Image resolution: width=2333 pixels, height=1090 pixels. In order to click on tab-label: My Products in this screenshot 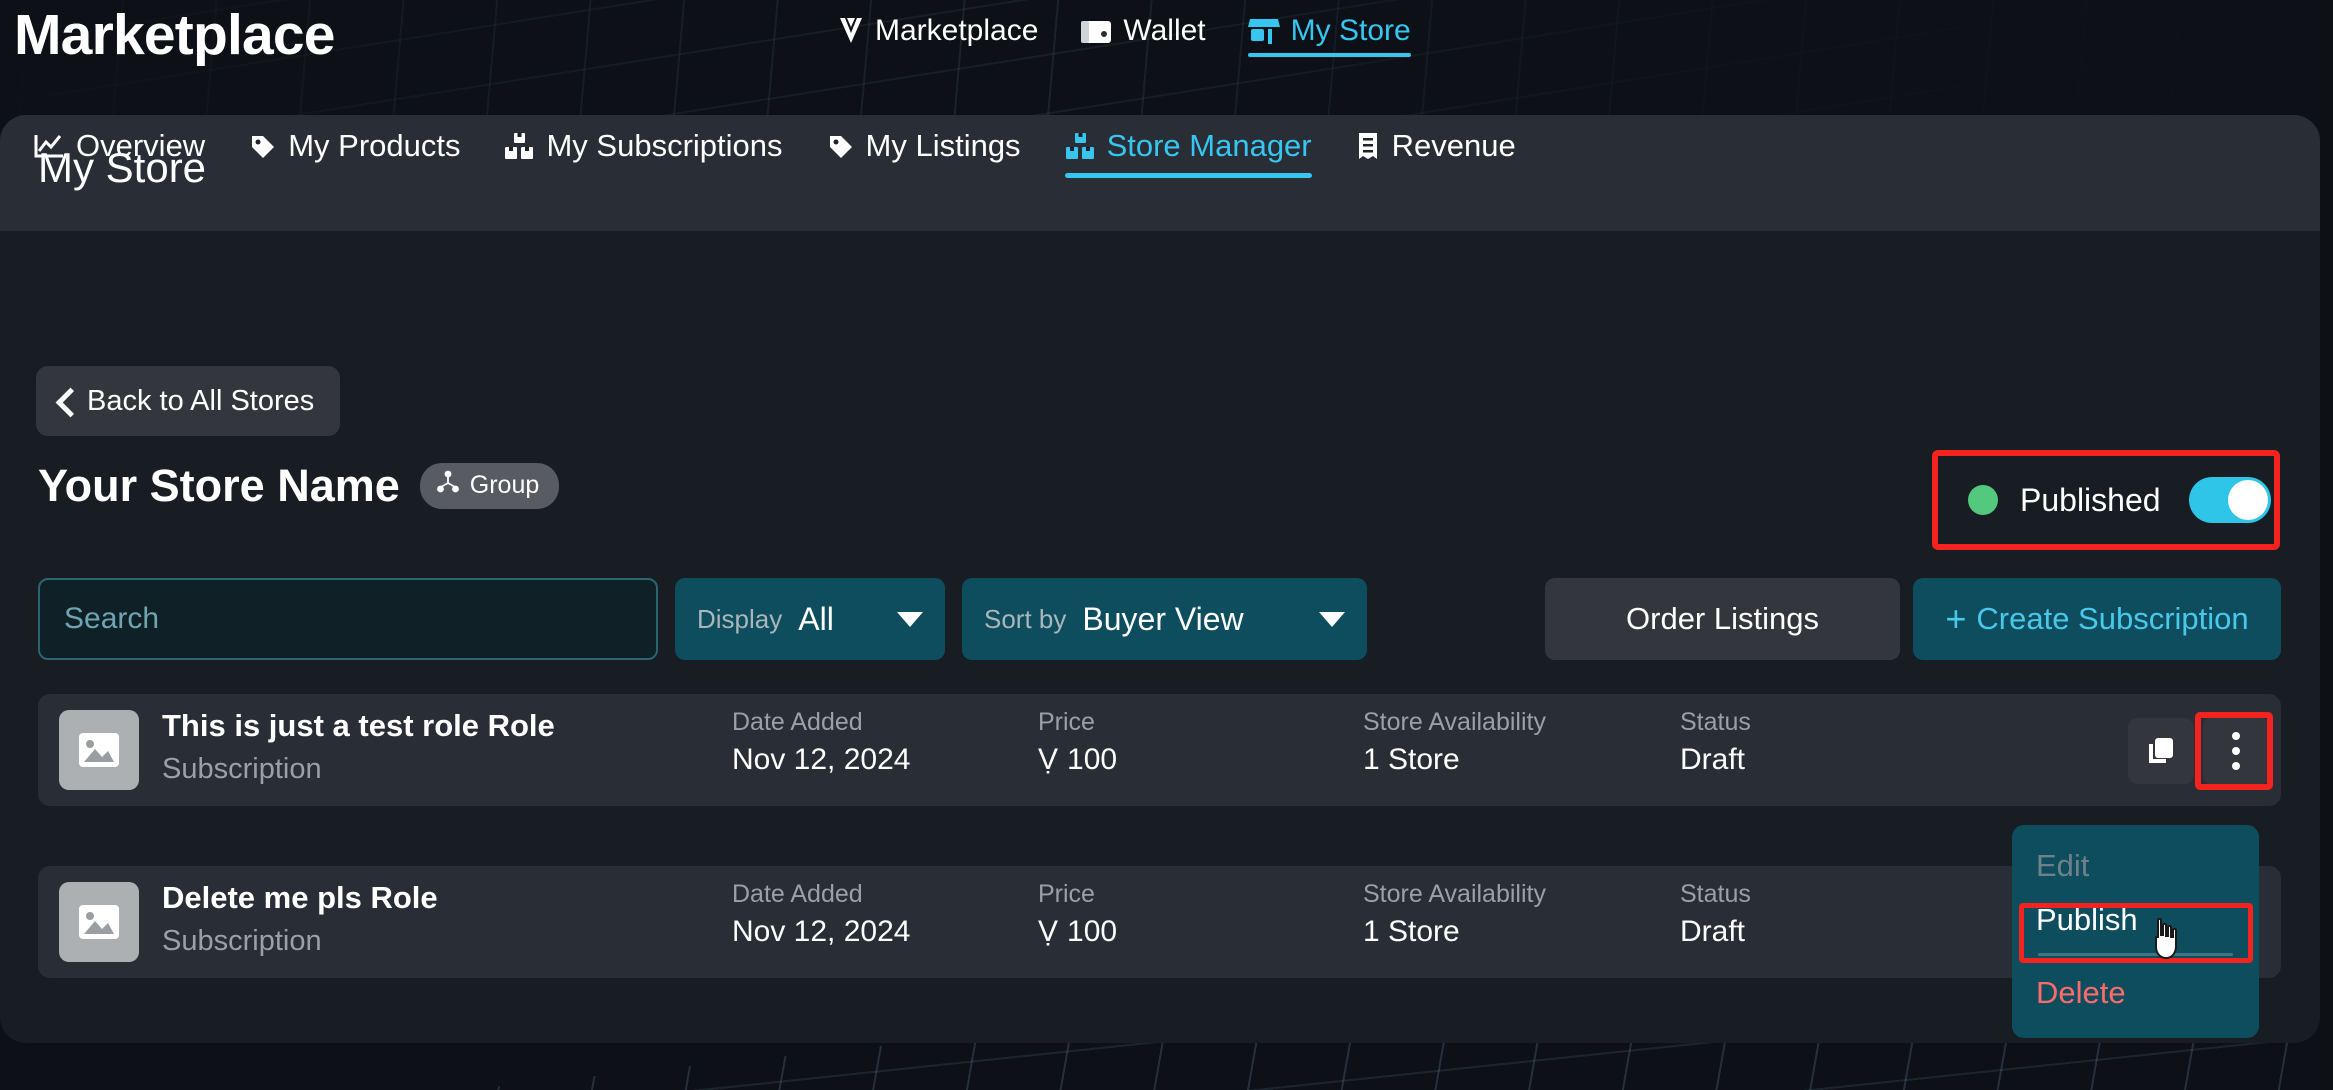, I will do `click(374, 145)`.